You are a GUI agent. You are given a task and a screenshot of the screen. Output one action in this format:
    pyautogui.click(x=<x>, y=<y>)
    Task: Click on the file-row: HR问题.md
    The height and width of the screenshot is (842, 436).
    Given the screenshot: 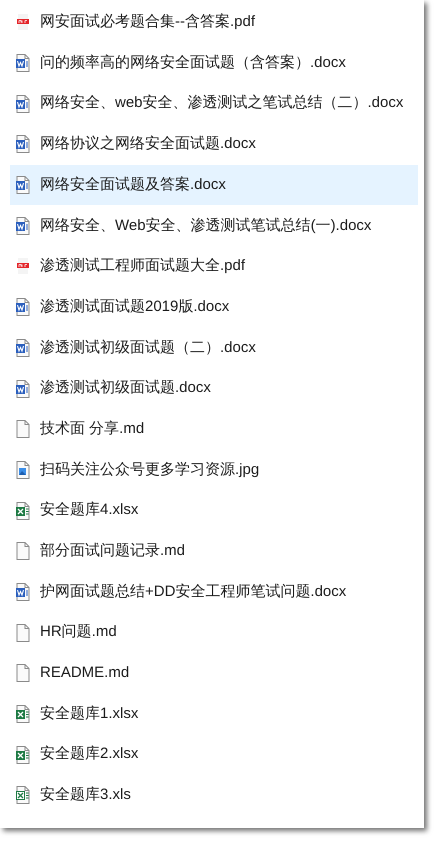 What is the action you would take?
    pyautogui.click(x=214, y=632)
    